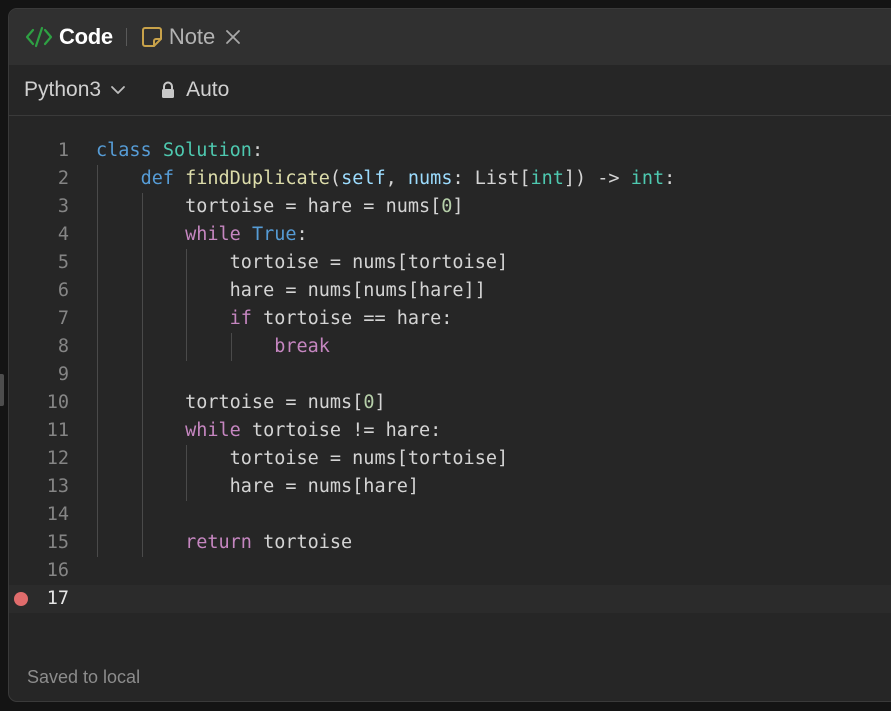 Image resolution: width=891 pixels, height=711 pixels. I want to click on tab-note: Note, so click(191, 37).